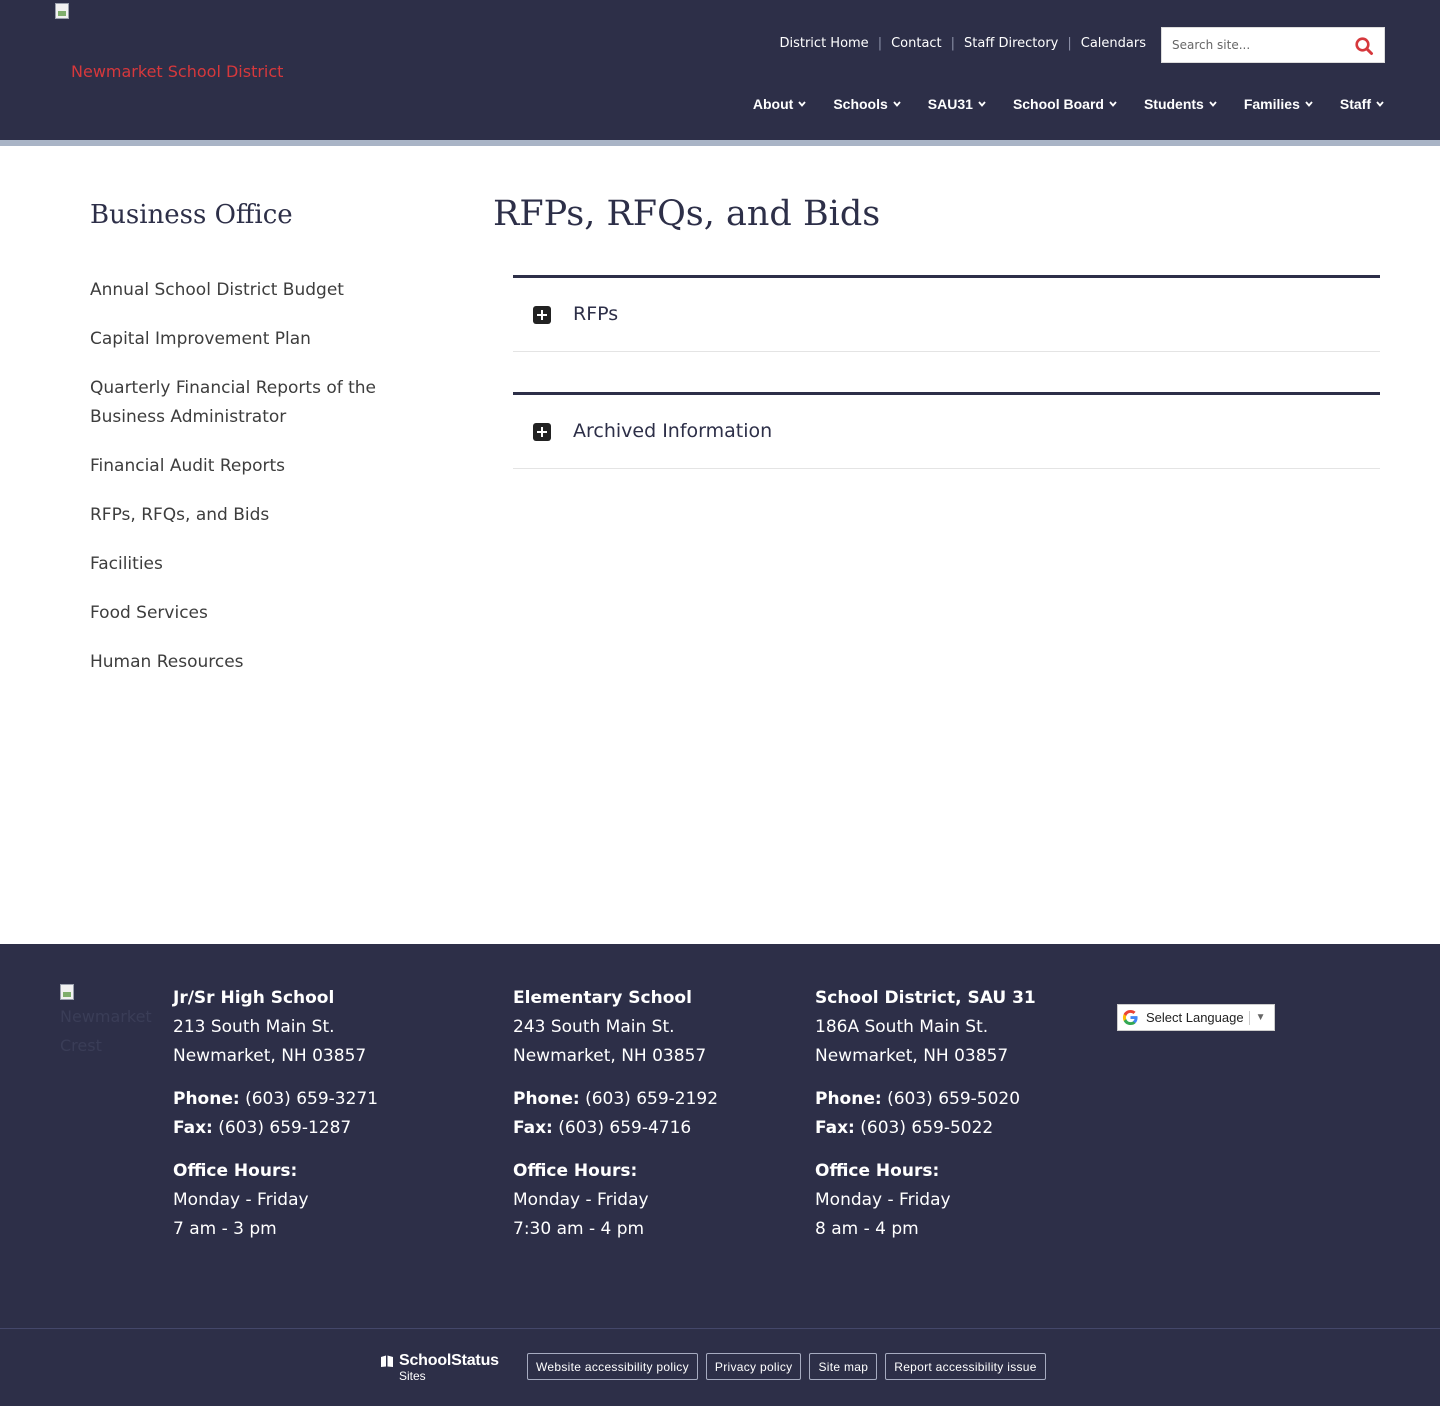 The height and width of the screenshot is (1406, 1440). What do you see at coordinates (612, 1366) in the screenshot?
I see `website-accessibility-policy-link: Website accessibility policy` at bounding box center [612, 1366].